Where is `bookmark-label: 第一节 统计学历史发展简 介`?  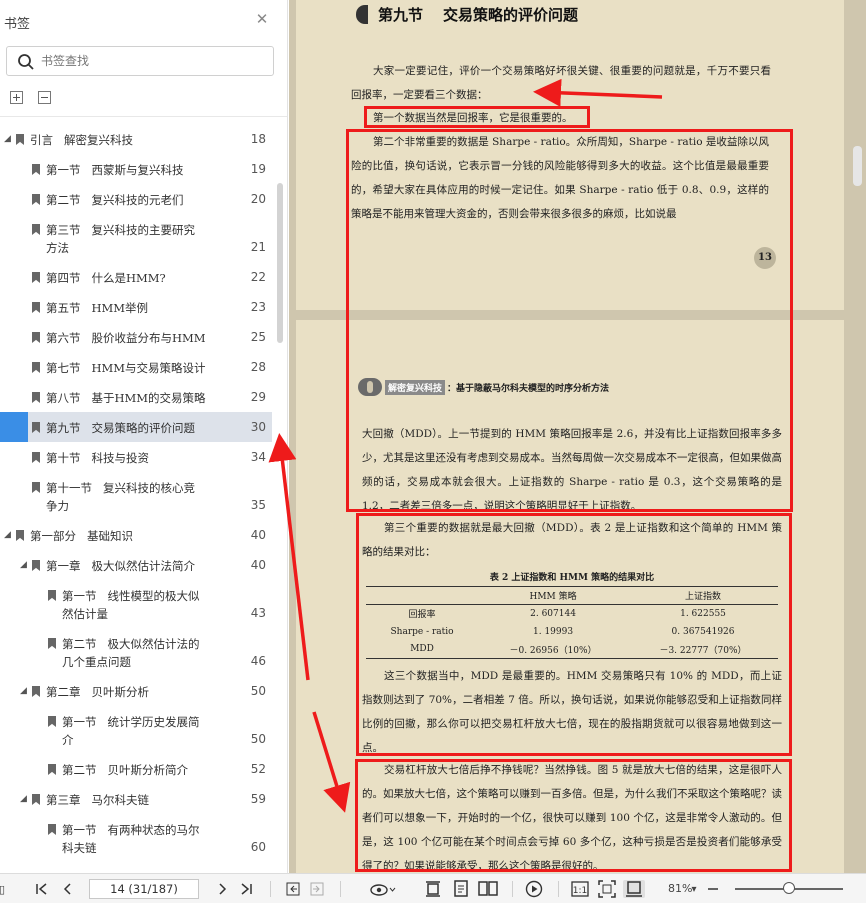 bookmark-label: 第一节 统计学历史发展简 介 is located at coordinates (131, 731).